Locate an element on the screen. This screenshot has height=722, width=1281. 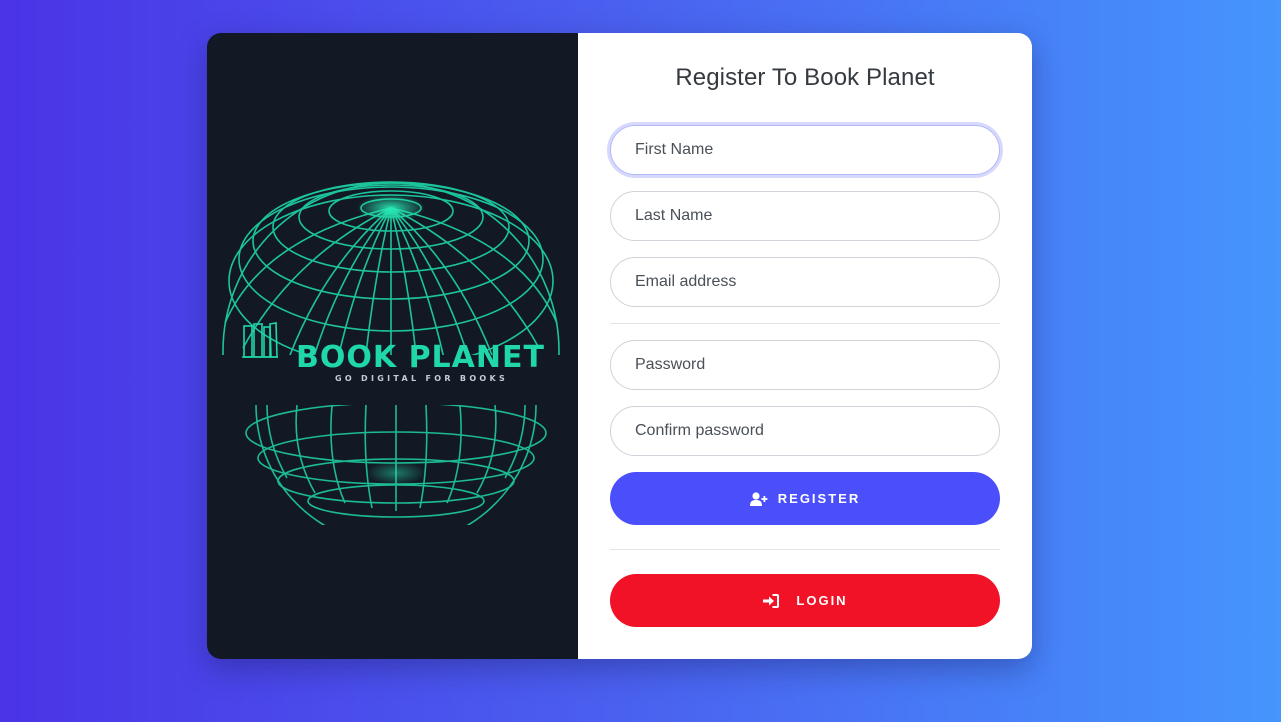
brand-name: BOOK PLANET is located at coordinates (420, 357).